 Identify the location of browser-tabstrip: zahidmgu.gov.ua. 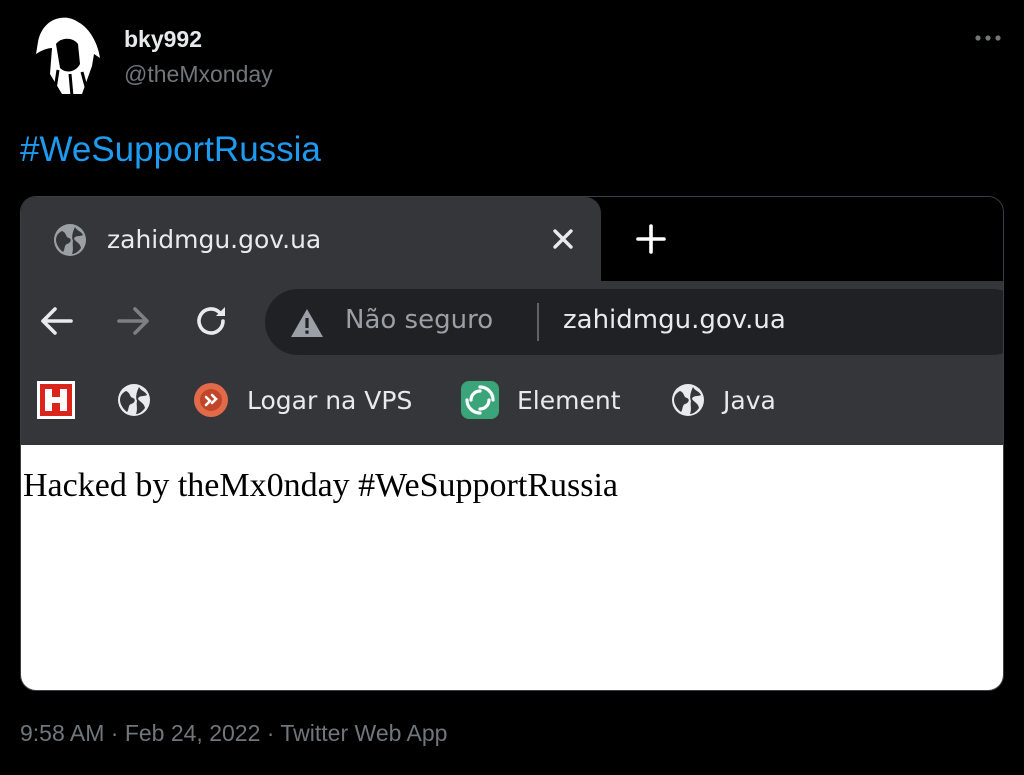
(512, 239).